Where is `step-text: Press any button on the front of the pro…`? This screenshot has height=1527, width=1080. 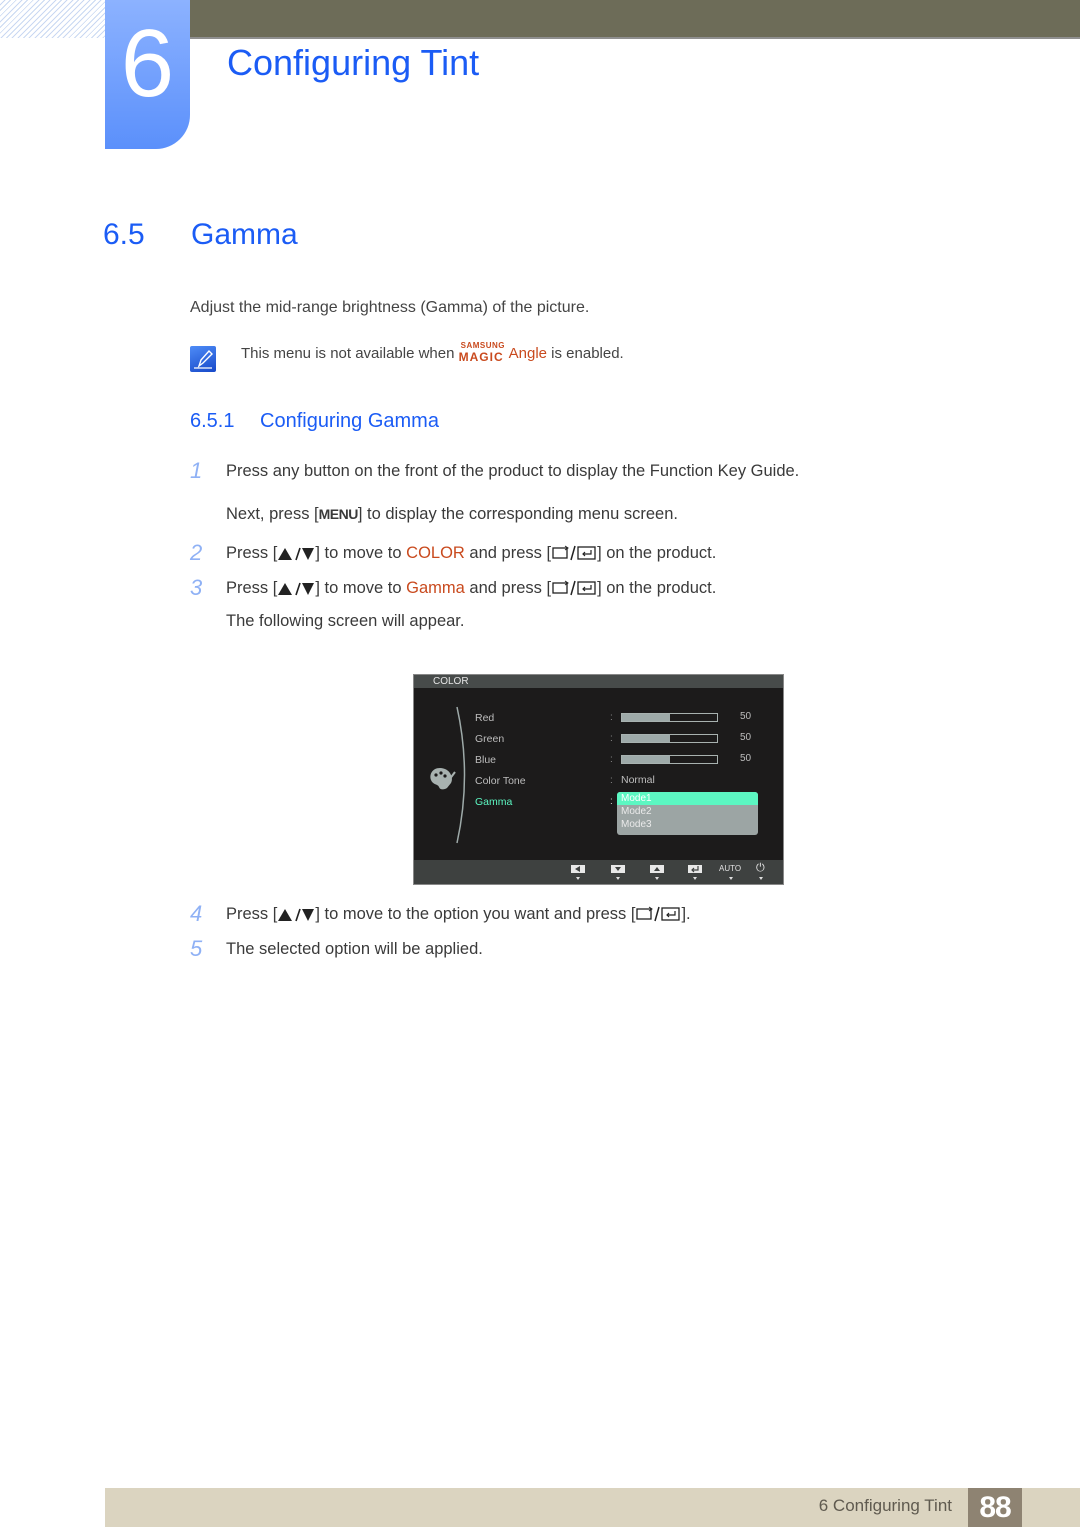
step-text: Press any button on the front of the pro… is located at coordinates (513, 471).